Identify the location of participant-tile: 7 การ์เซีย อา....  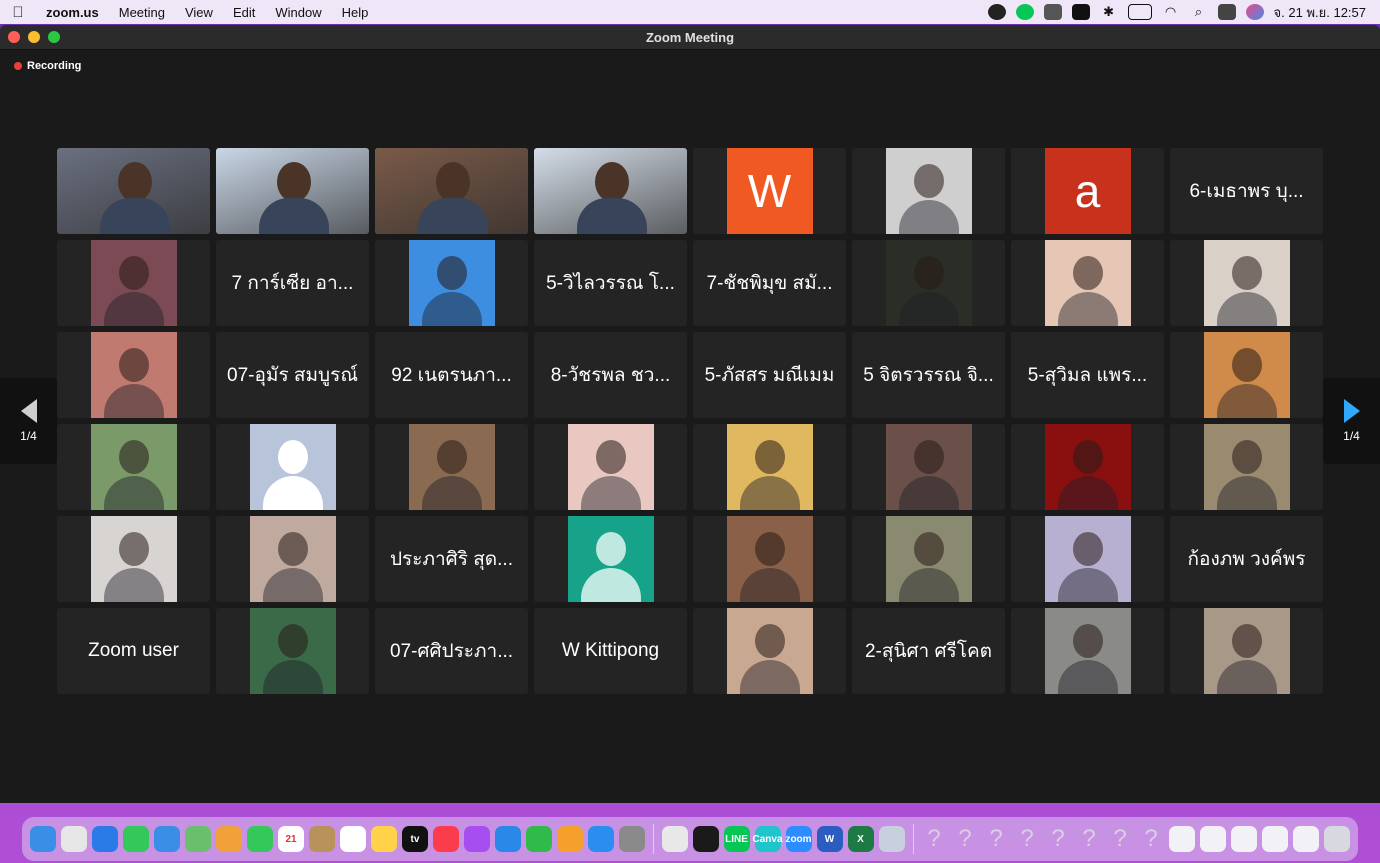
(292, 283).